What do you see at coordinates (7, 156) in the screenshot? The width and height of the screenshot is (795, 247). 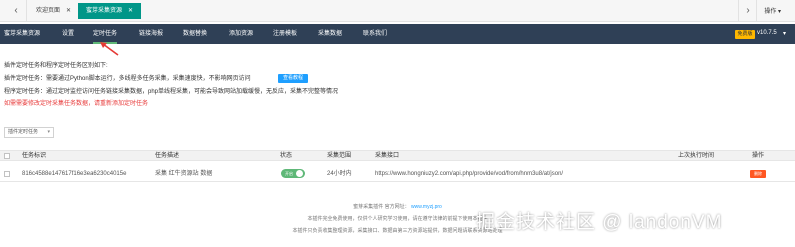 I see `select-all-checkbox` at bounding box center [7, 156].